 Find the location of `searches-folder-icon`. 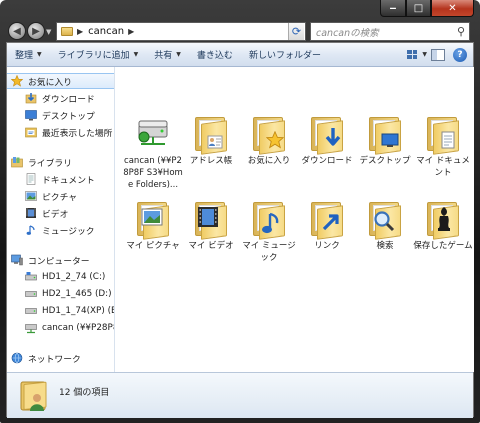

searches-folder-icon is located at coordinates (385, 219).